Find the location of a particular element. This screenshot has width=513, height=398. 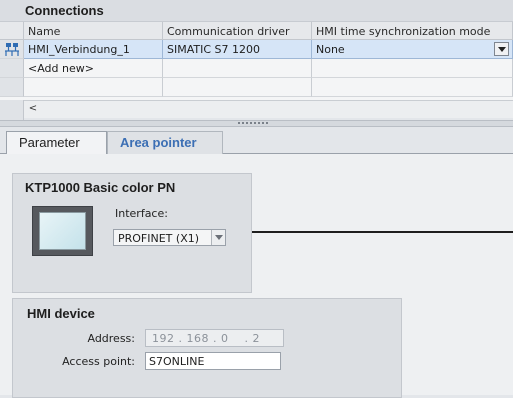

table-row: HMI_Verbindung_1 SIMATIC S7 1200 None is located at coordinates (256, 49).